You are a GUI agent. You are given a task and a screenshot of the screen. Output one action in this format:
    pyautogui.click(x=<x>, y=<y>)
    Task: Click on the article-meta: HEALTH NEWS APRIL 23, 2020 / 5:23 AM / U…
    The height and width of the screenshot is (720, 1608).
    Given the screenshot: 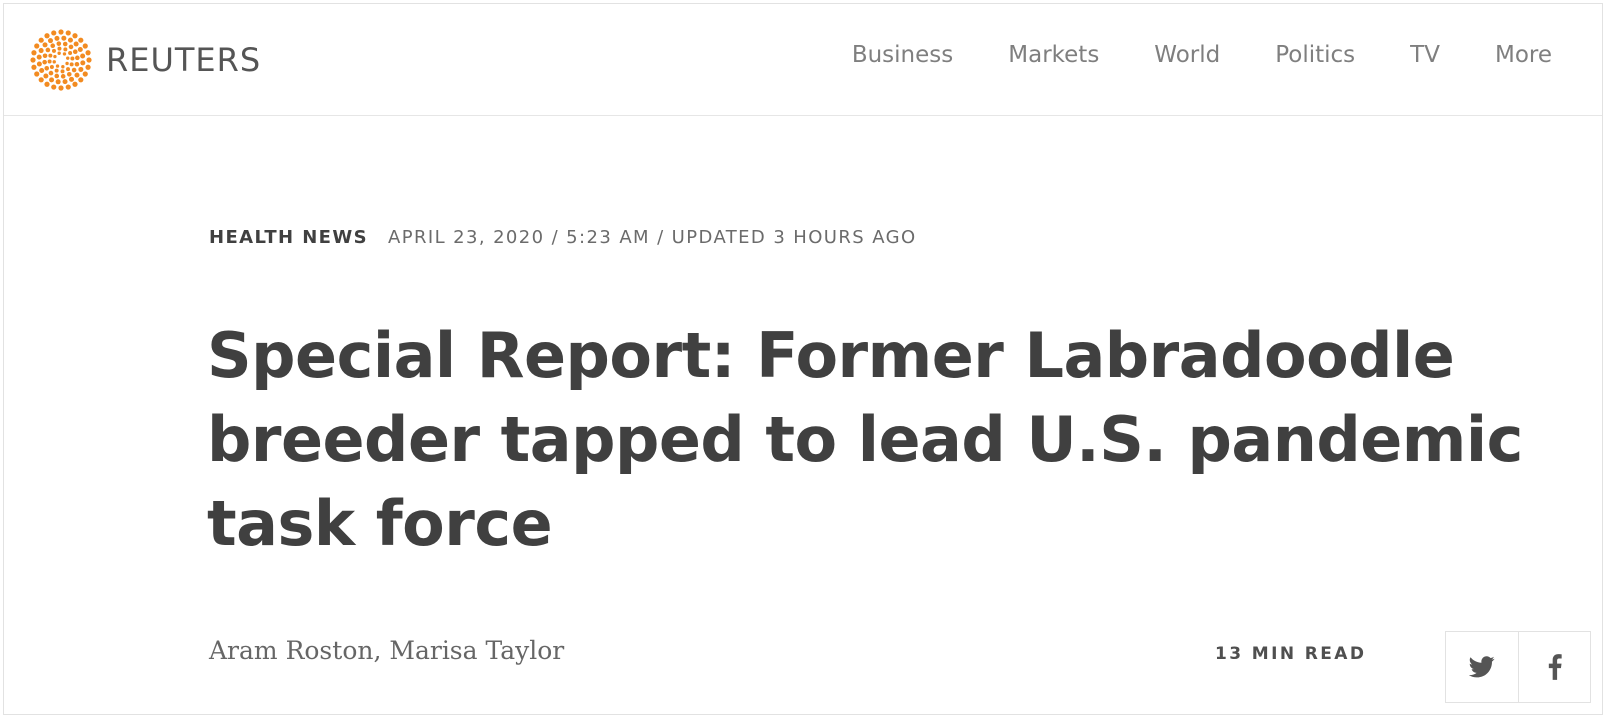 What is the action you would take?
    pyautogui.click(x=563, y=237)
    